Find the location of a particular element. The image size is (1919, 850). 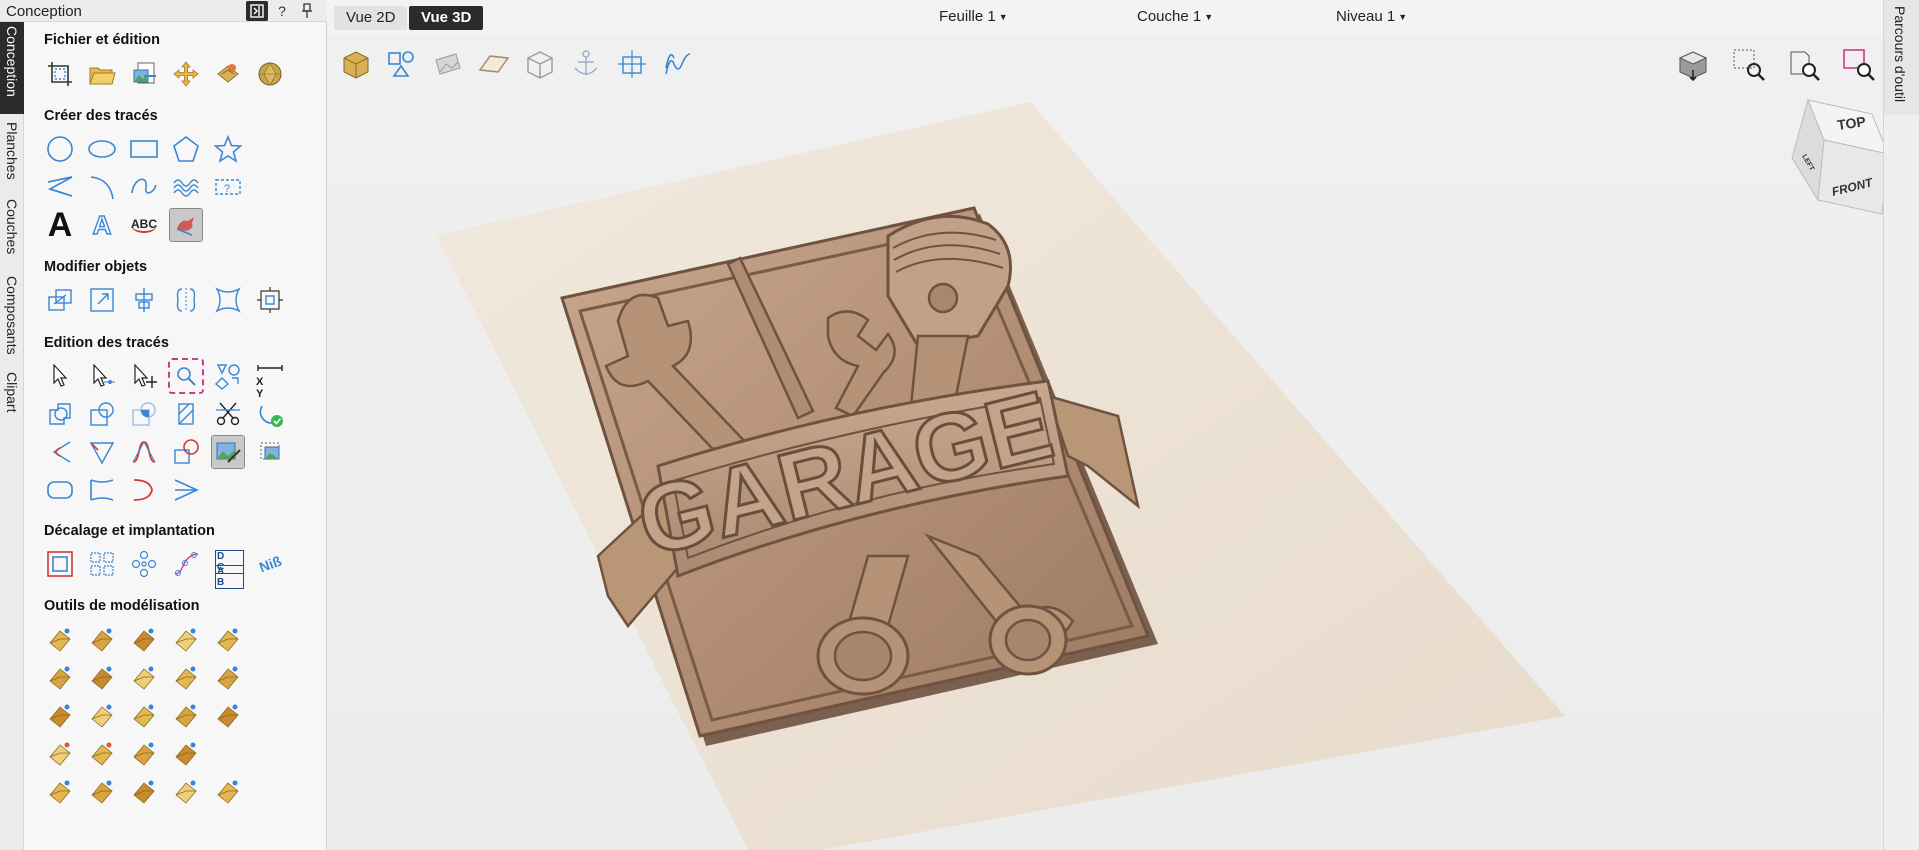

zoom-window-button is located at coordinates (1749, 65).